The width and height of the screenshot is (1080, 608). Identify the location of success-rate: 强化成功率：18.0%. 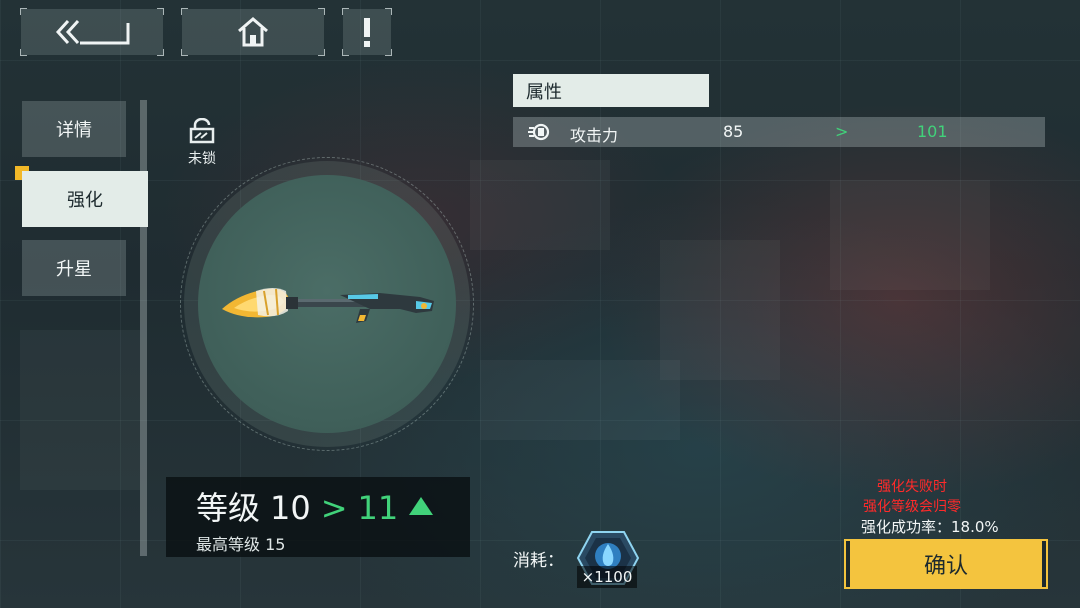
(930, 526).